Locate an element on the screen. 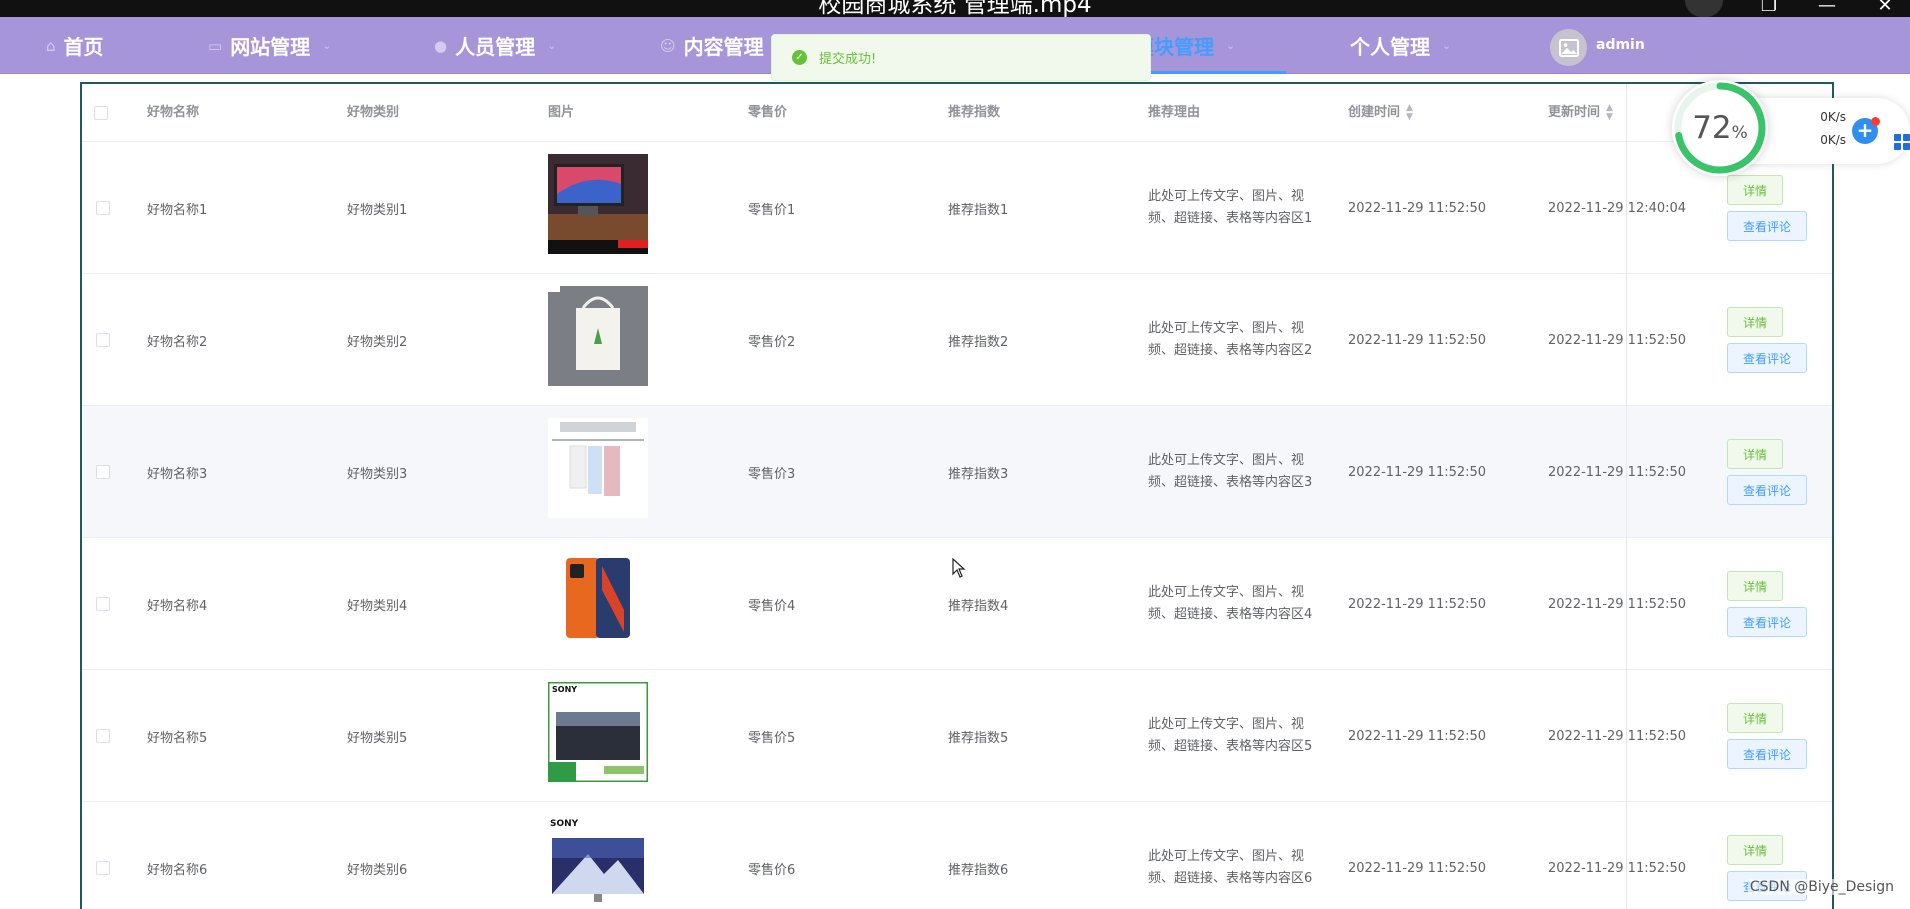 The image size is (1910, 909). header-index: 推荐指数 is located at coordinates (974, 112).